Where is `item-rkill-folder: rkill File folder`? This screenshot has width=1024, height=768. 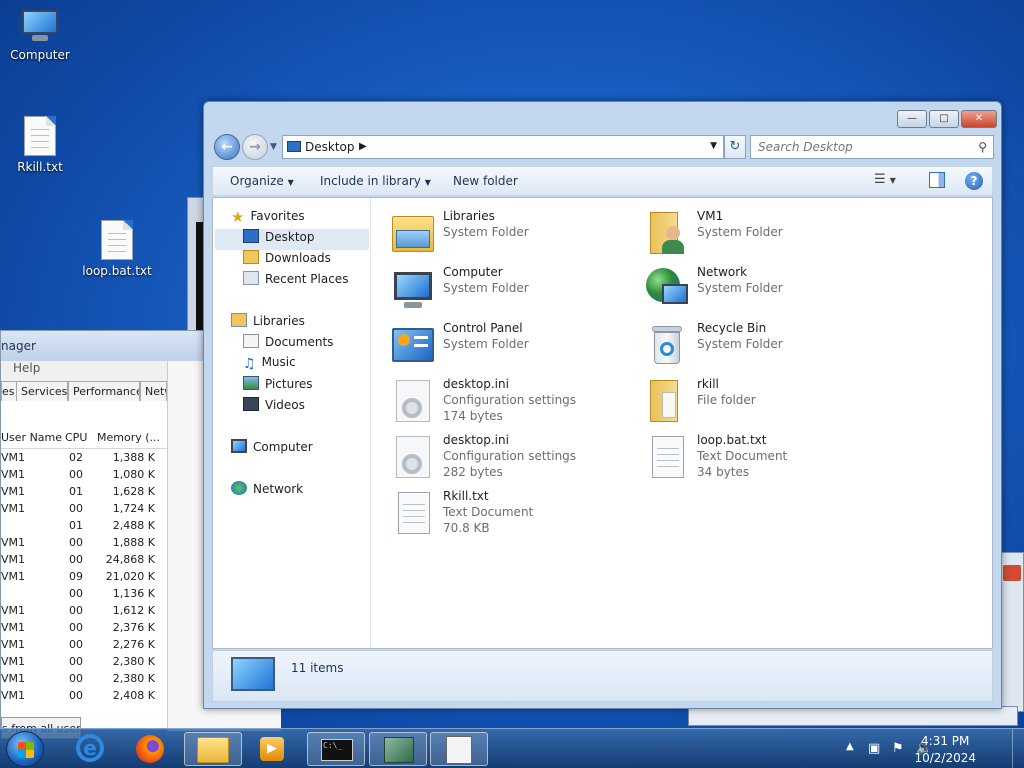
item-rkill-folder: rkill File folder is located at coordinates (764, 401).